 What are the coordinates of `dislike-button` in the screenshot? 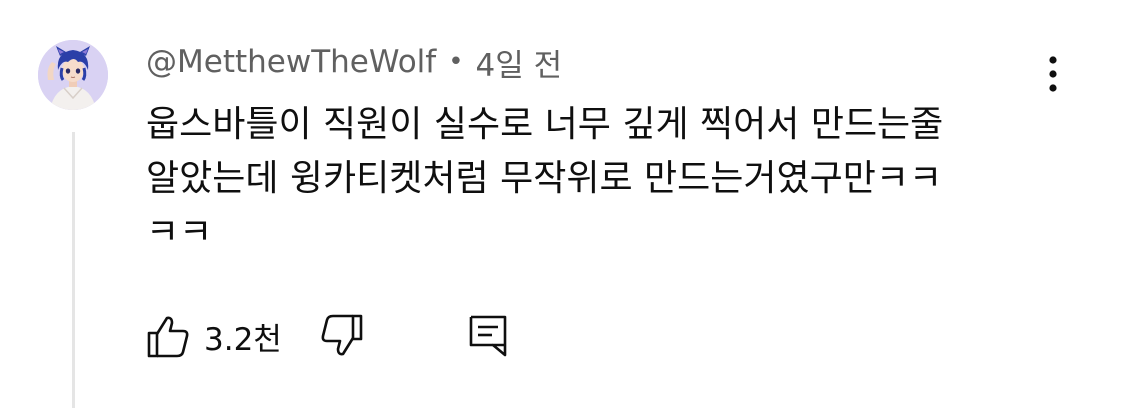 It's located at (341, 336).